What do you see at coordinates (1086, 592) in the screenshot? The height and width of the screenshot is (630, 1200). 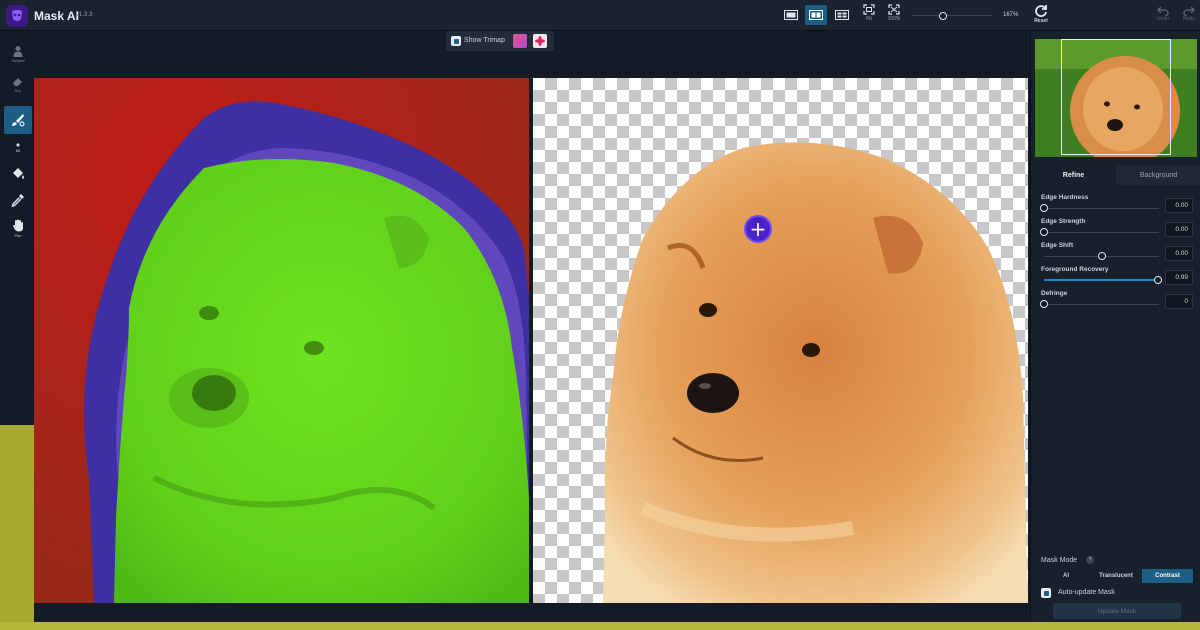 I see `auto-update-label: Auto-update Mask` at bounding box center [1086, 592].